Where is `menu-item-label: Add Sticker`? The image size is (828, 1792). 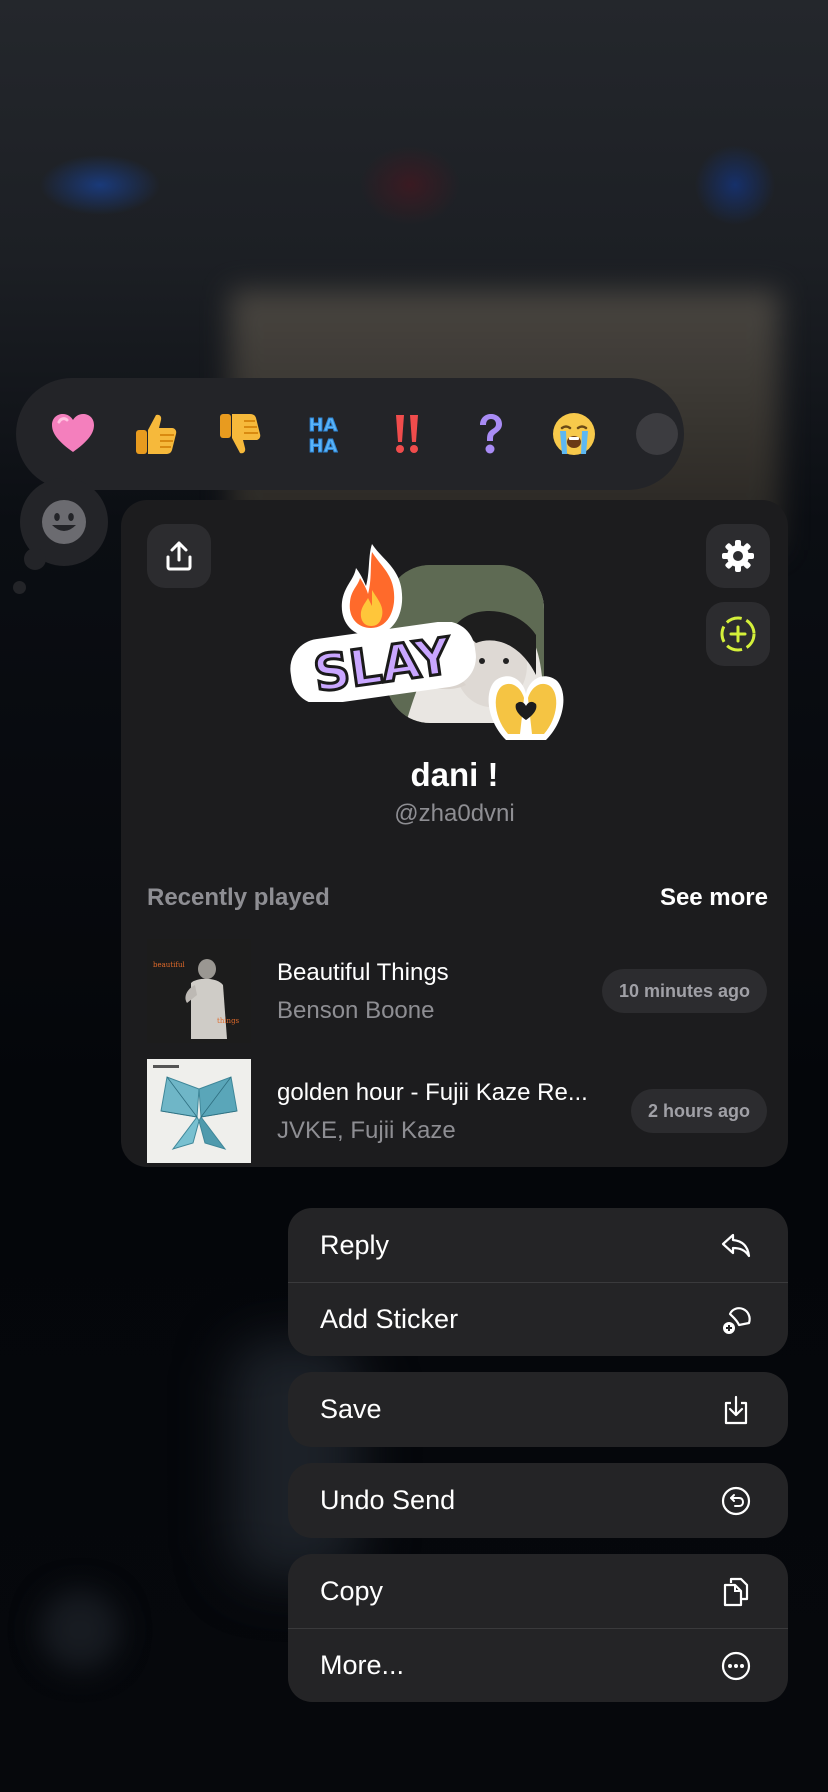 menu-item-label: Add Sticker is located at coordinates (389, 1319).